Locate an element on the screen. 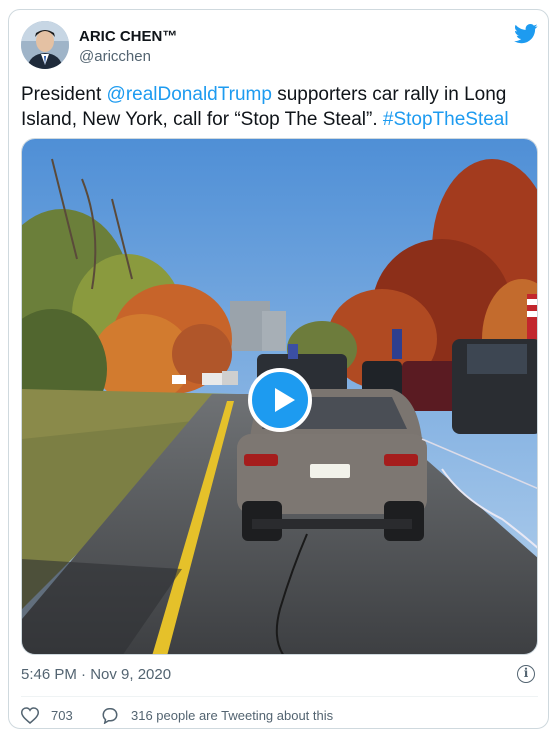 The width and height of the screenshot is (558, 729). heart-icon is located at coordinates (30, 715).